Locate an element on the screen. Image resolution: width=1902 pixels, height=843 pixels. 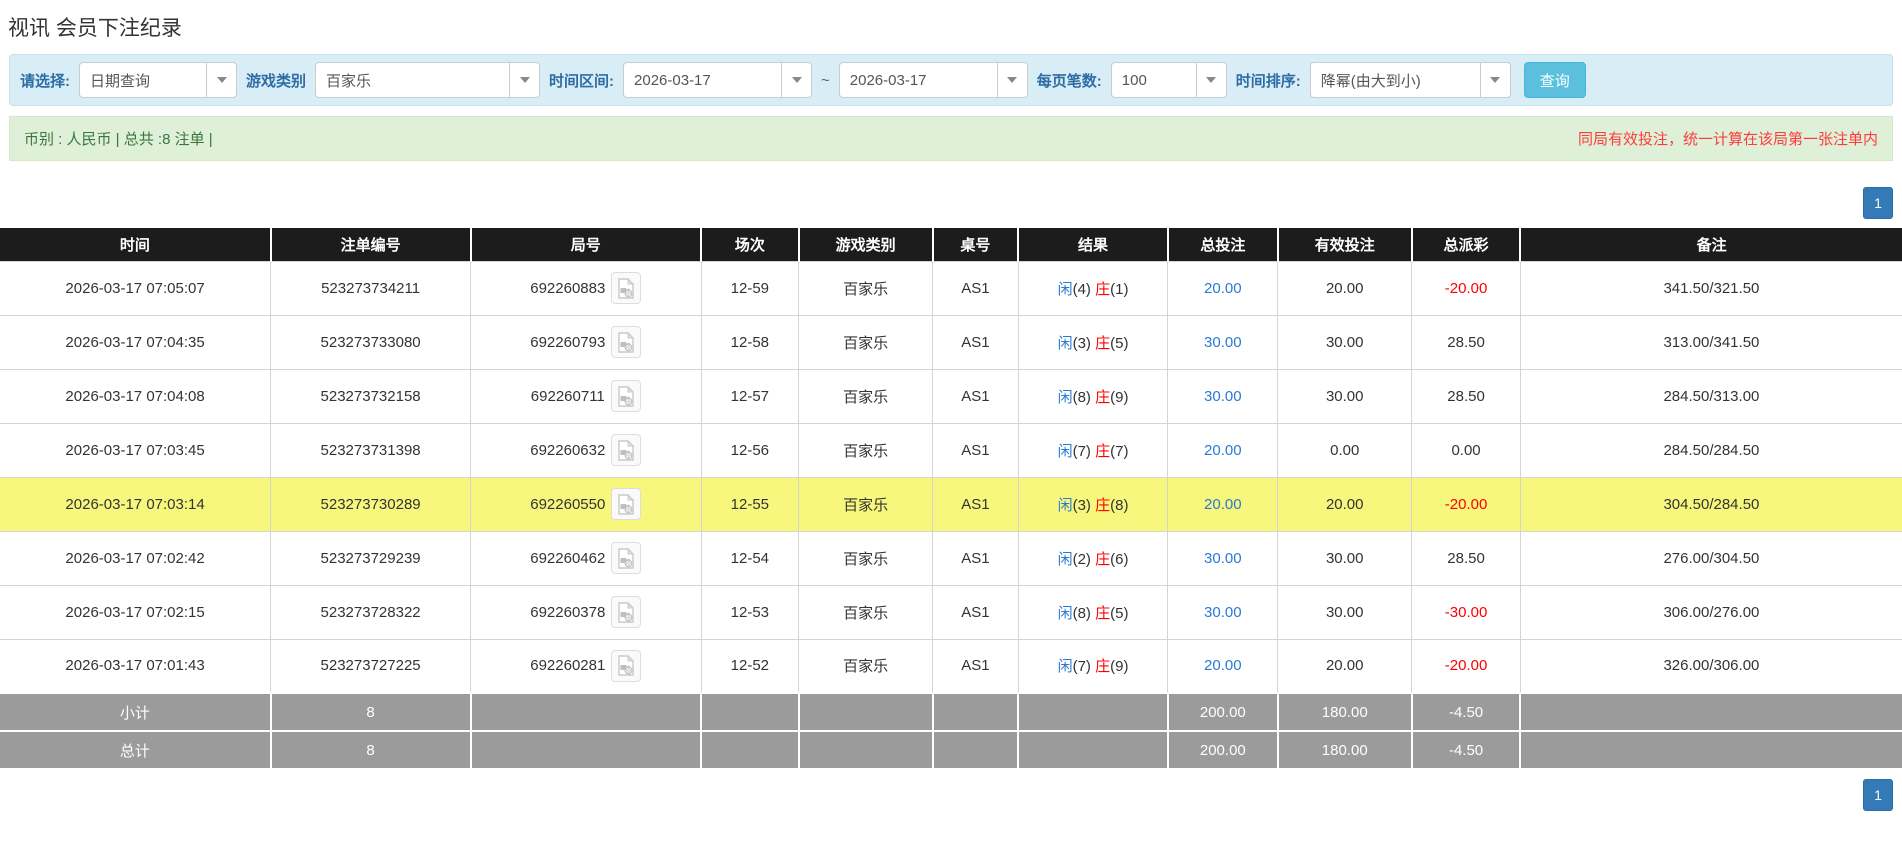
column-header: 注单编号 is located at coordinates (370, 244).